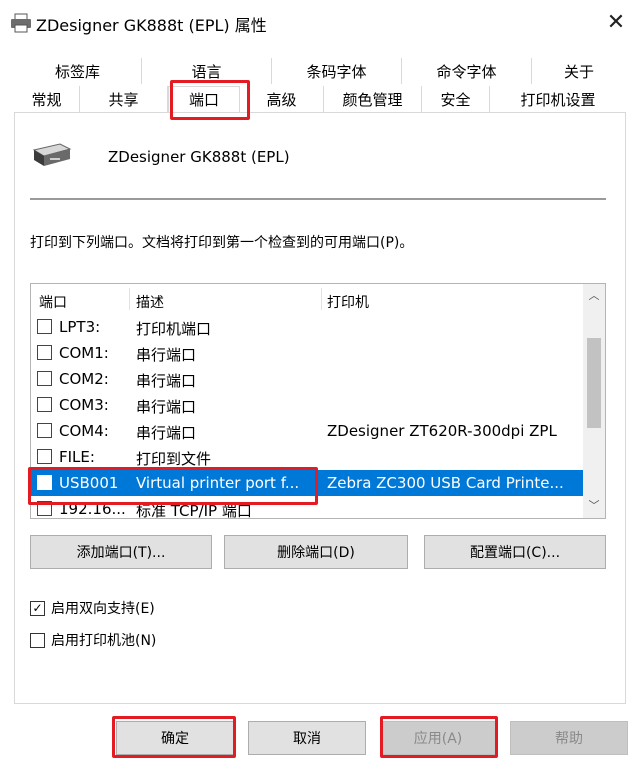 This screenshot has width=640, height=769. What do you see at coordinates (53, 302) in the screenshot?
I see `header-port: 端口` at bounding box center [53, 302].